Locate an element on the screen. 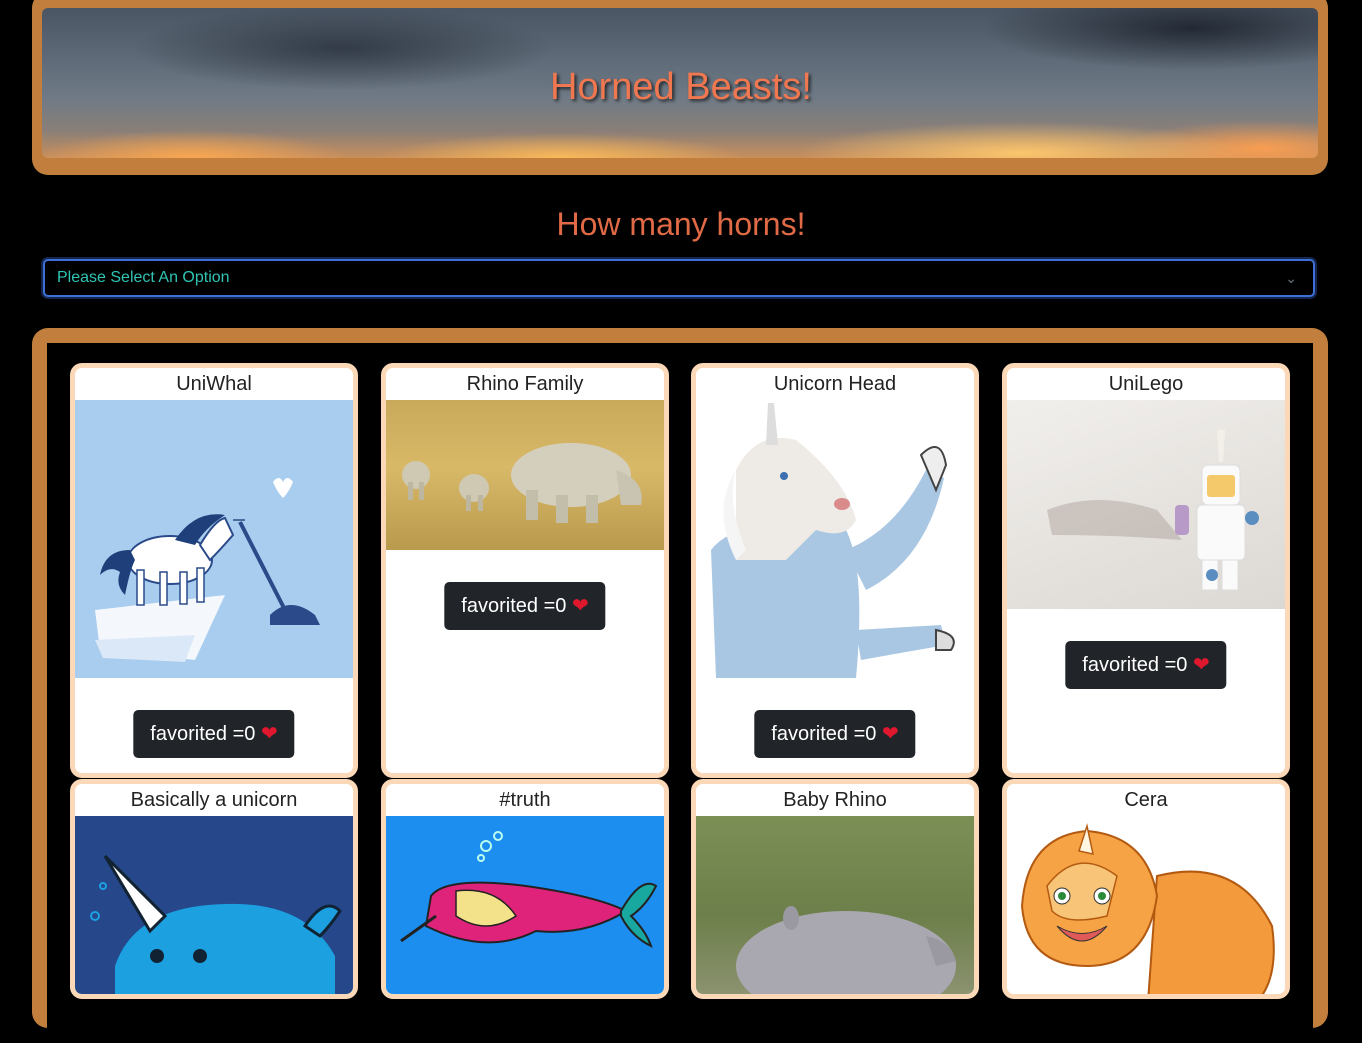 The image size is (1362, 1043). card-title: Rhino Family is located at coordinates (525, 384).